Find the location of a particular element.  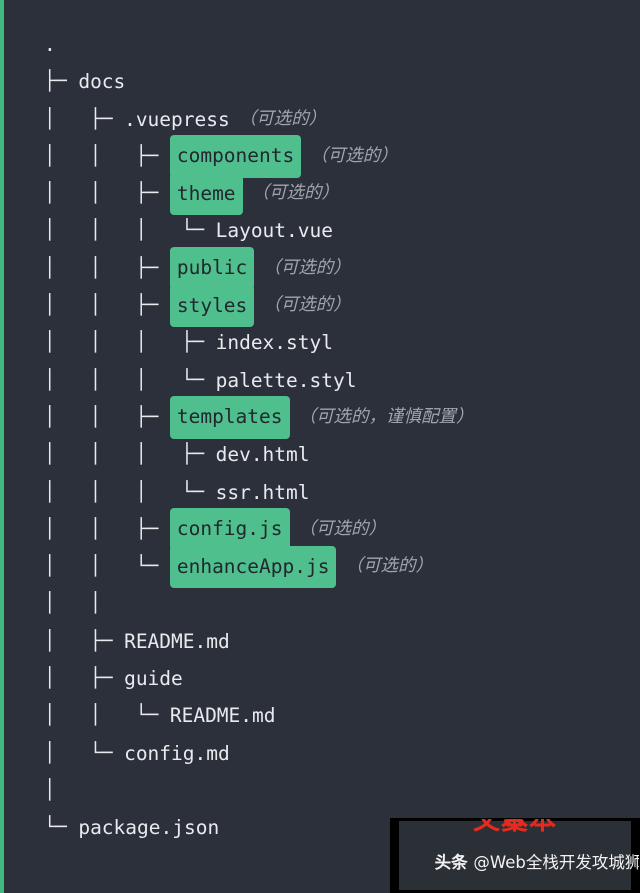

tree-row: │ │ │ ├─ dev.html is located at coordinates (342, 454).